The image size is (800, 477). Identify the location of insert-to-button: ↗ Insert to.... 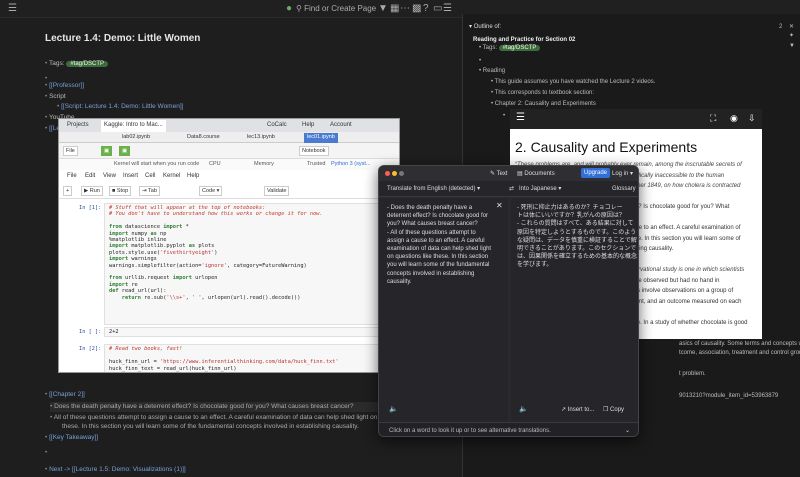
(577, 410).